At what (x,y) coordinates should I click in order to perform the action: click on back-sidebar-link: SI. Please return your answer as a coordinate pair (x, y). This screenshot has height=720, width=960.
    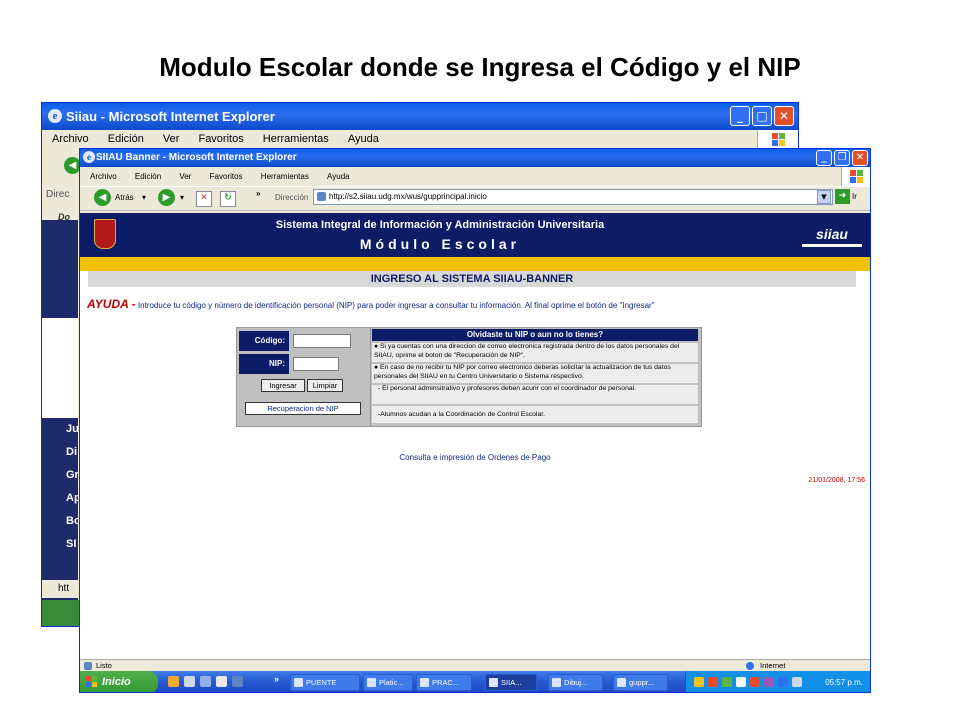
    Looking at the image, I should click on (71, 544).